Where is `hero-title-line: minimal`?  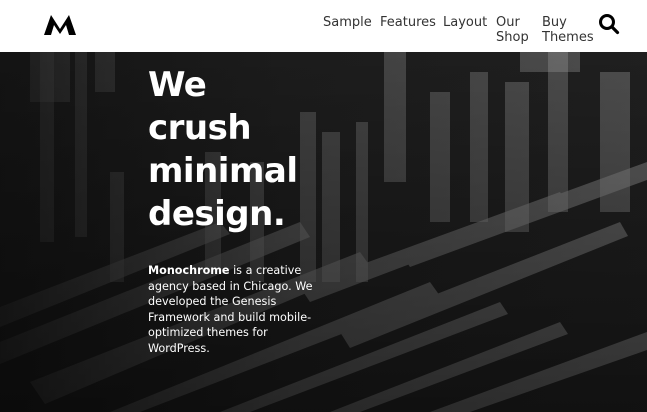
hero-title-line: minimal is located at coordinates (223, 171).